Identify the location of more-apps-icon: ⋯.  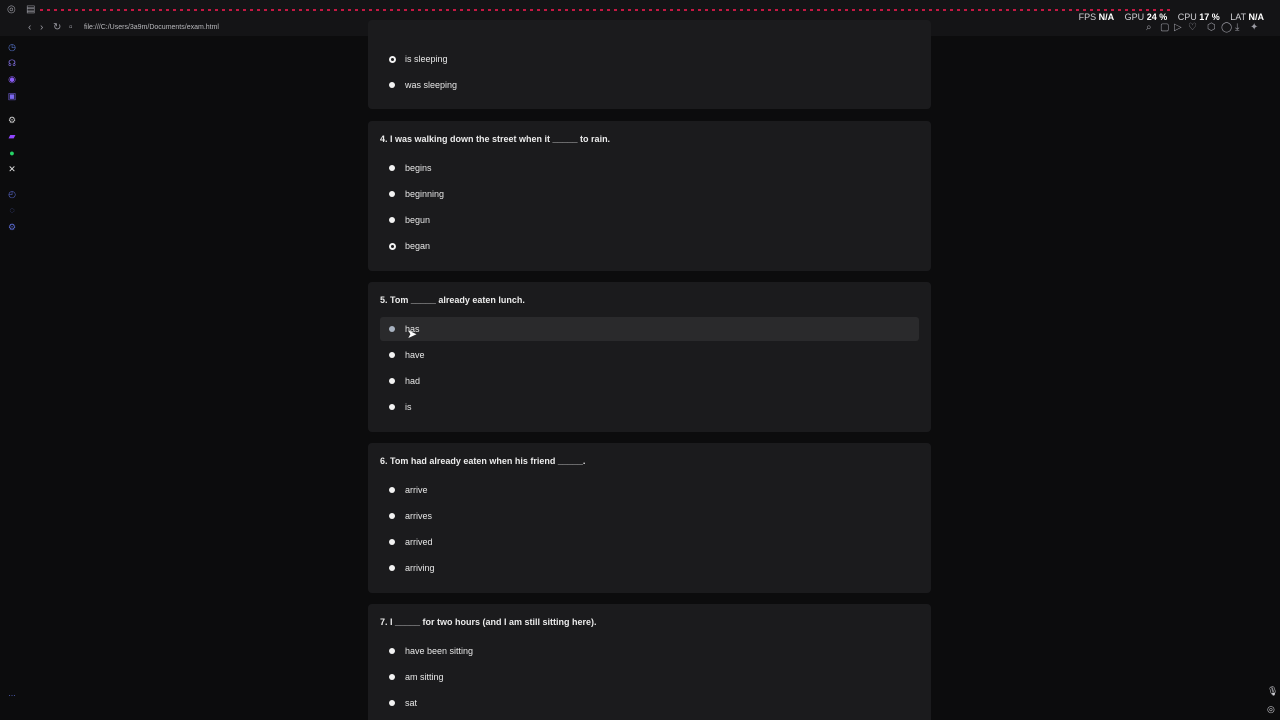
(12, 697).